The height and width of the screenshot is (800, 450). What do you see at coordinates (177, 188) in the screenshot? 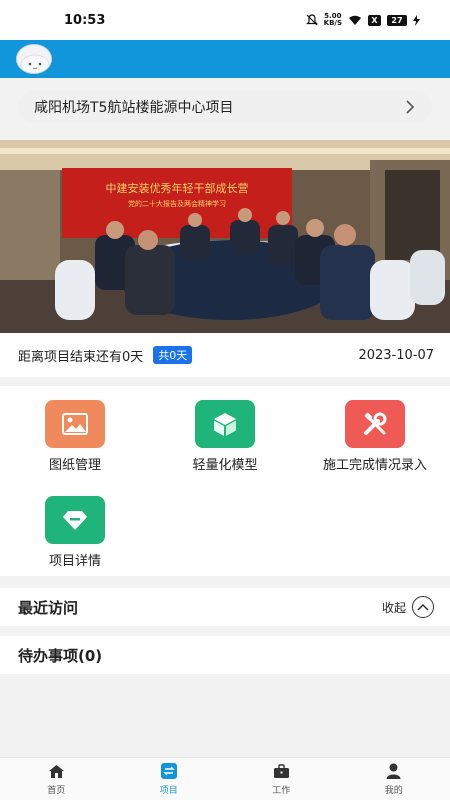
I see `banner-slogan: 中建安装优秀年轻干部成长营` at bounding box center [177, 188].